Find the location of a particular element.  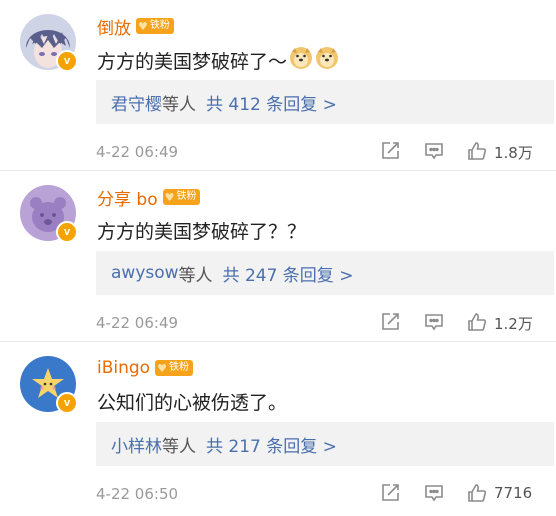

comment-text: 方方的美国梦破碎了？？ is located at coordinates (201, 230).